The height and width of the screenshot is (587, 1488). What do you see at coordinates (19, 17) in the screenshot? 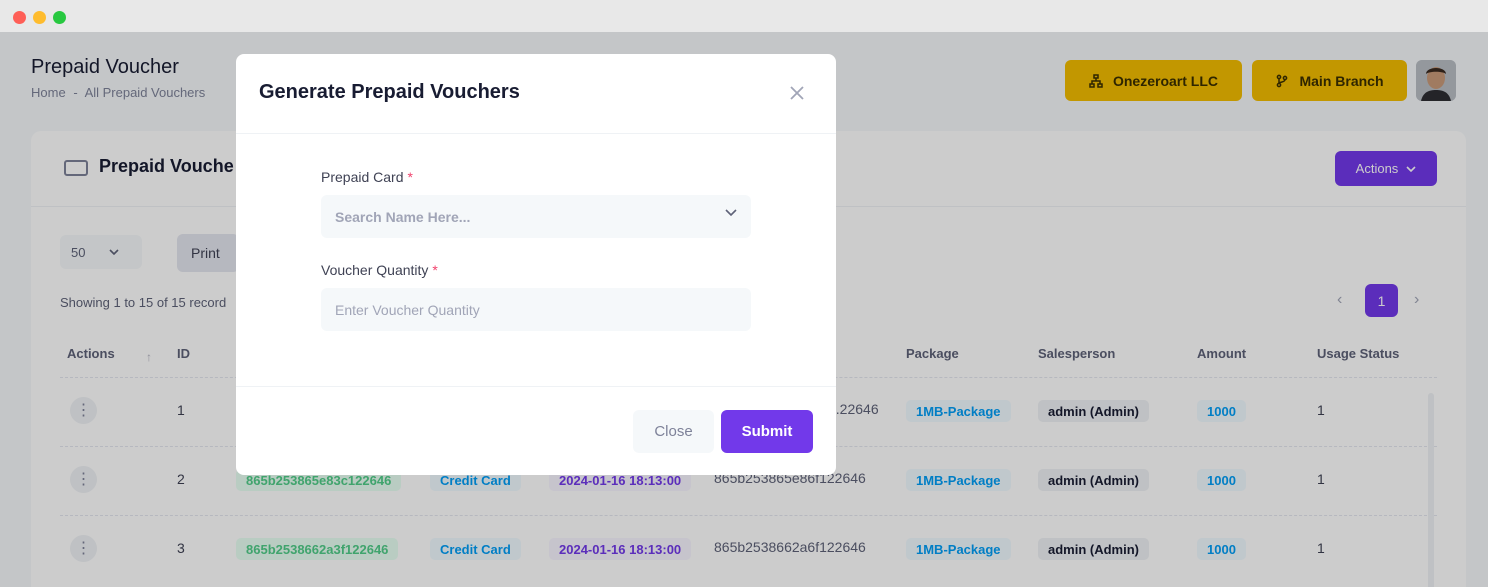
I see `close-window-button` at bounding box center [19, 17].